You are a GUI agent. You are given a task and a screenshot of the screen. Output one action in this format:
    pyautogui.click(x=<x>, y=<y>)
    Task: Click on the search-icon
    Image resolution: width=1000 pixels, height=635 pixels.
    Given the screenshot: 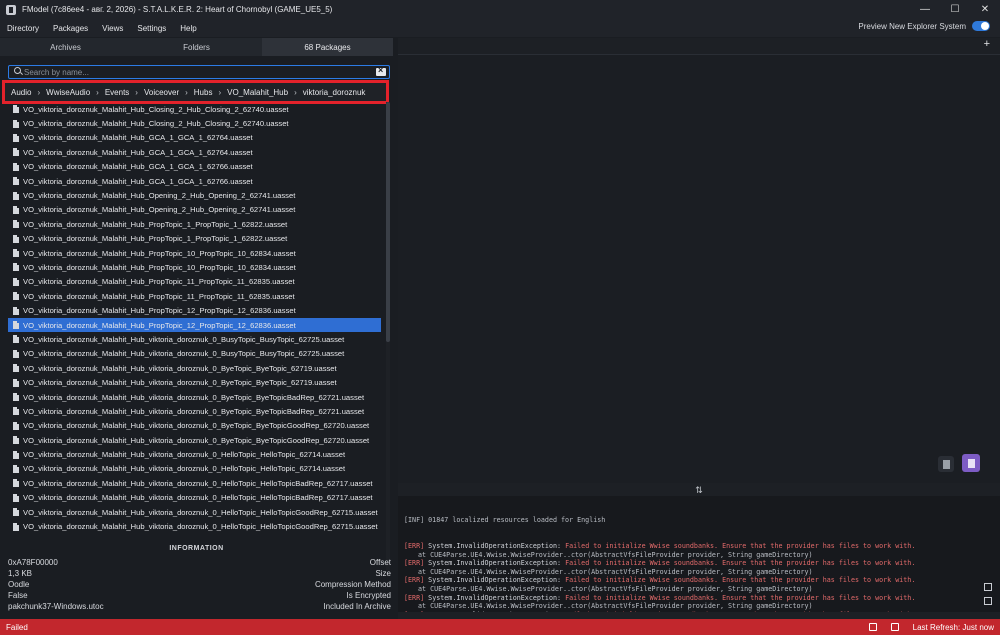 What is the action you would take?
    pyautogui.click(x=18, y=72)
    